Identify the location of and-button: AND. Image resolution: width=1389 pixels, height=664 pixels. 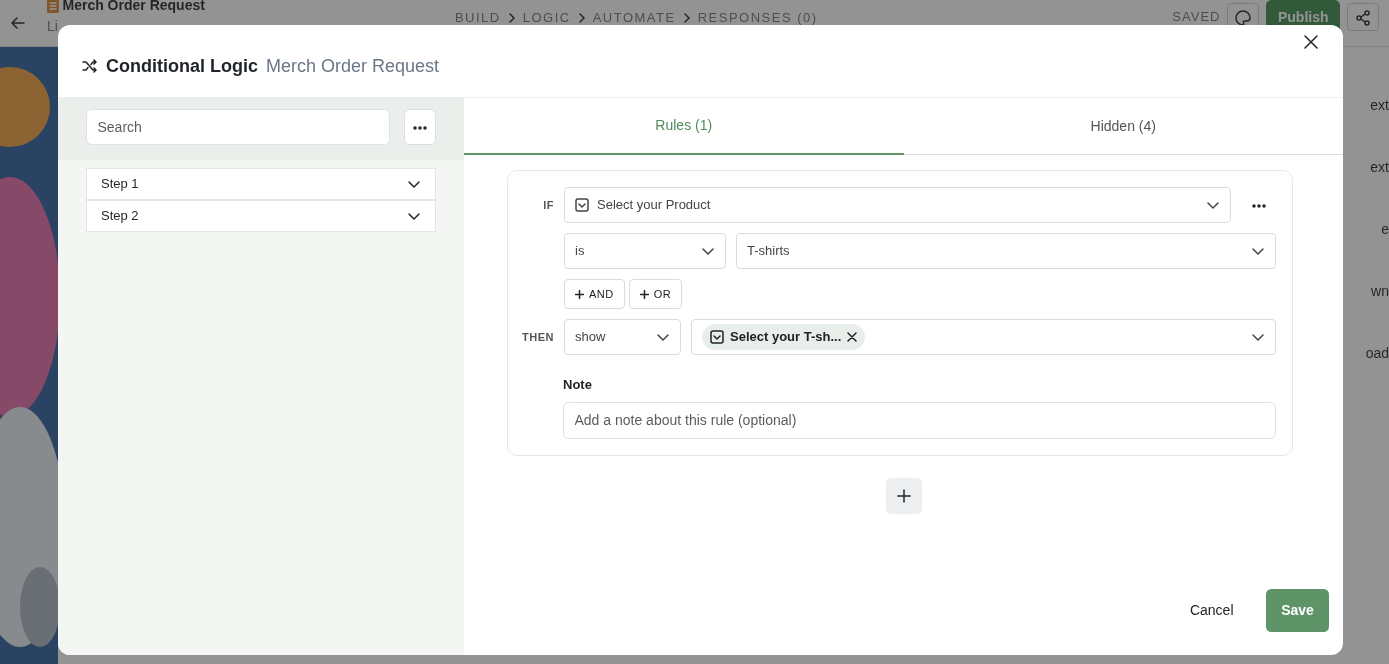
(594, 294).